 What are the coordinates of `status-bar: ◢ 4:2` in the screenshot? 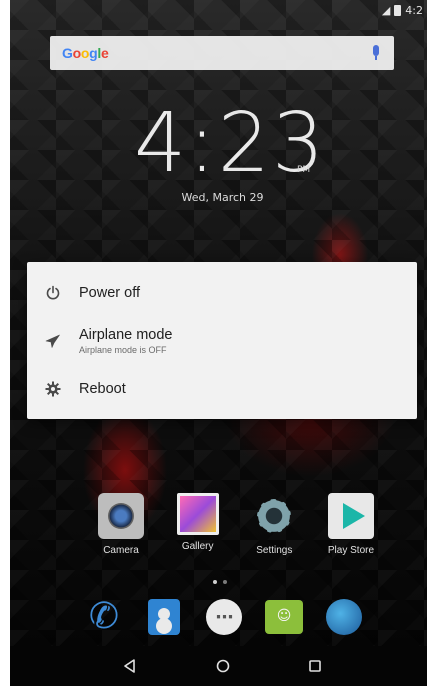 It's located at (218, 11).